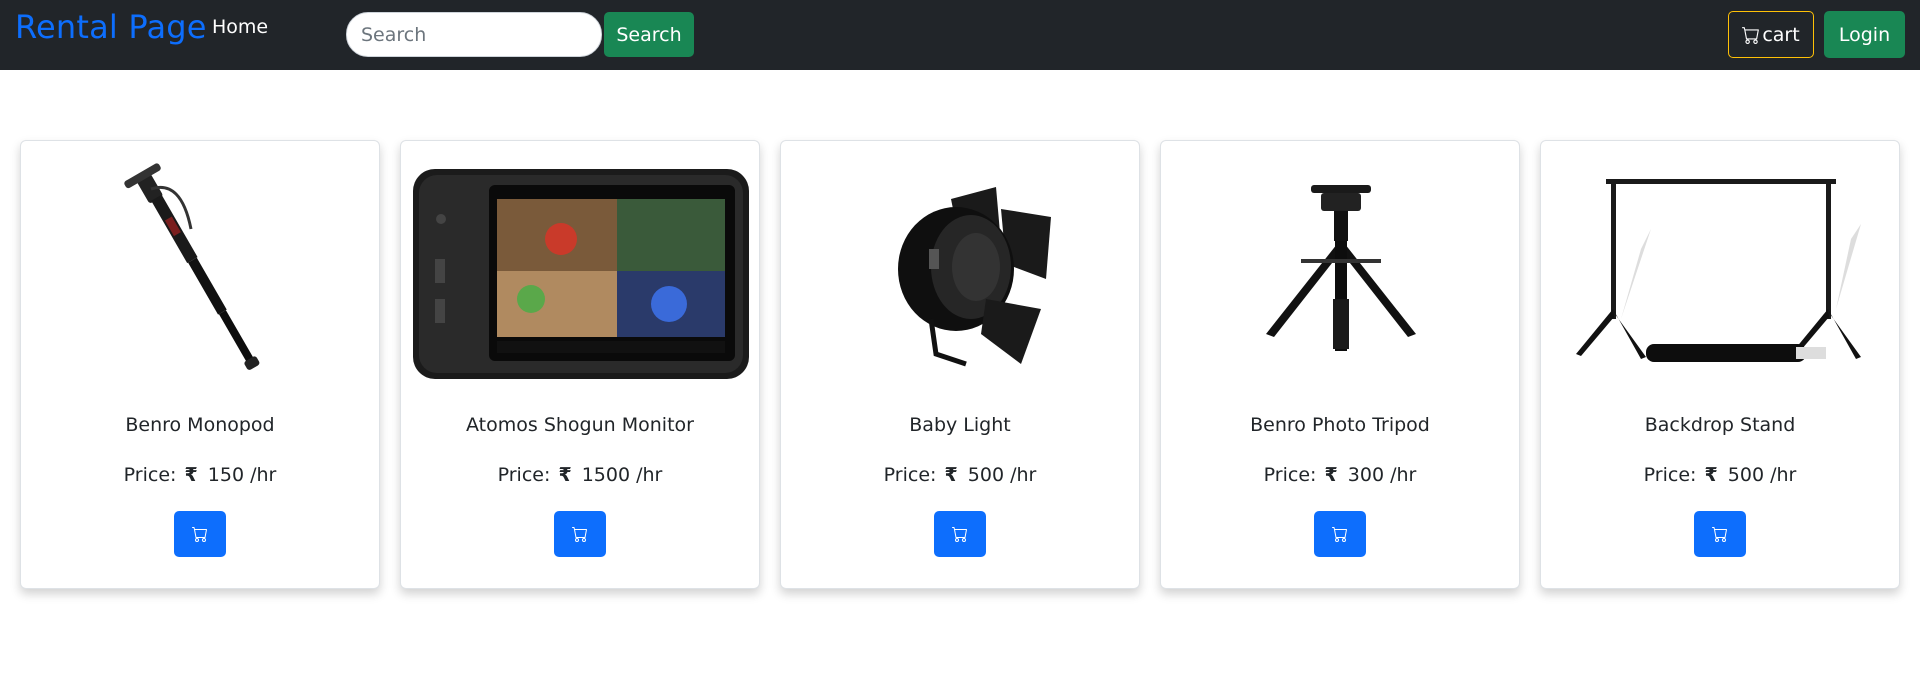 Image resolution: width=1920 pixels, height=687 pixels. Describe the element at coordinates (974, 277) in the screenshot. I see `studio-light-image` at that location.